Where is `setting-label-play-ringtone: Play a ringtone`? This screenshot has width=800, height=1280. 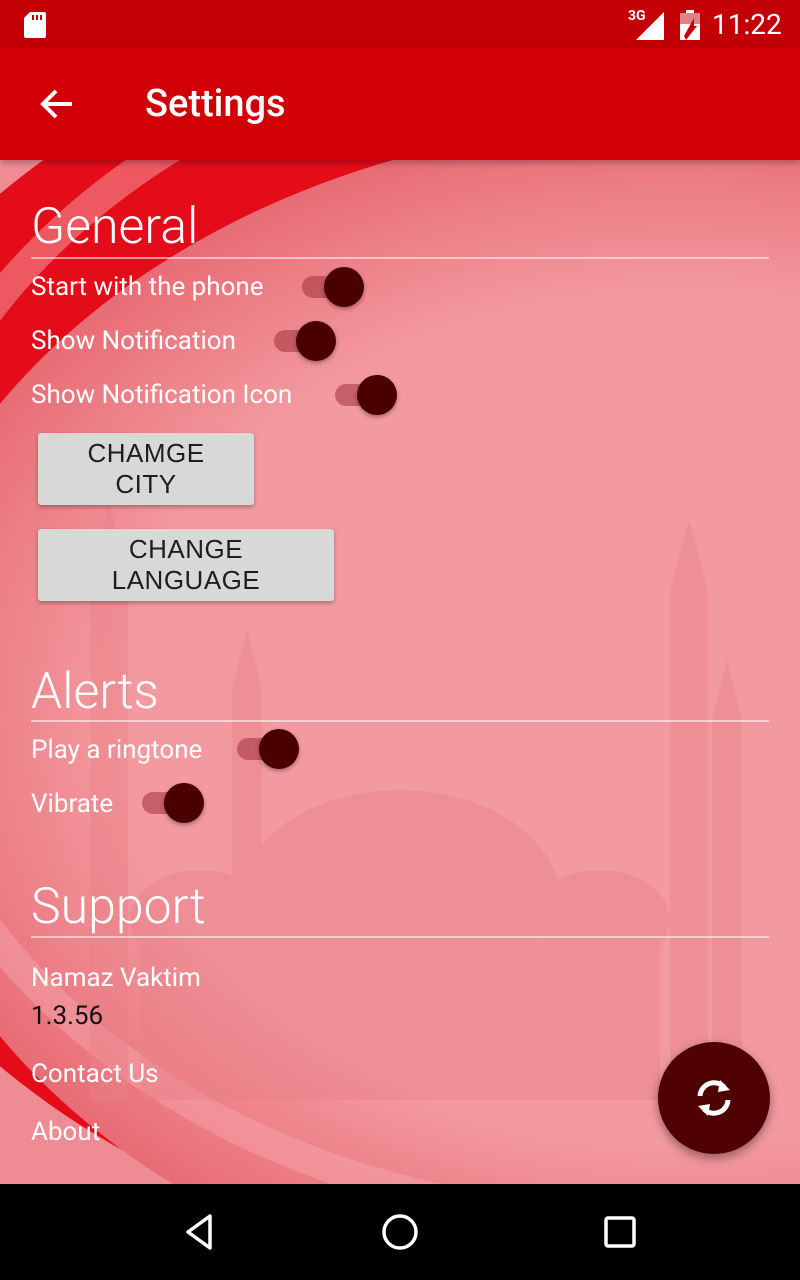
setting-label-play-ringtone: Play a ringtone is located at coordinates (117, 750).